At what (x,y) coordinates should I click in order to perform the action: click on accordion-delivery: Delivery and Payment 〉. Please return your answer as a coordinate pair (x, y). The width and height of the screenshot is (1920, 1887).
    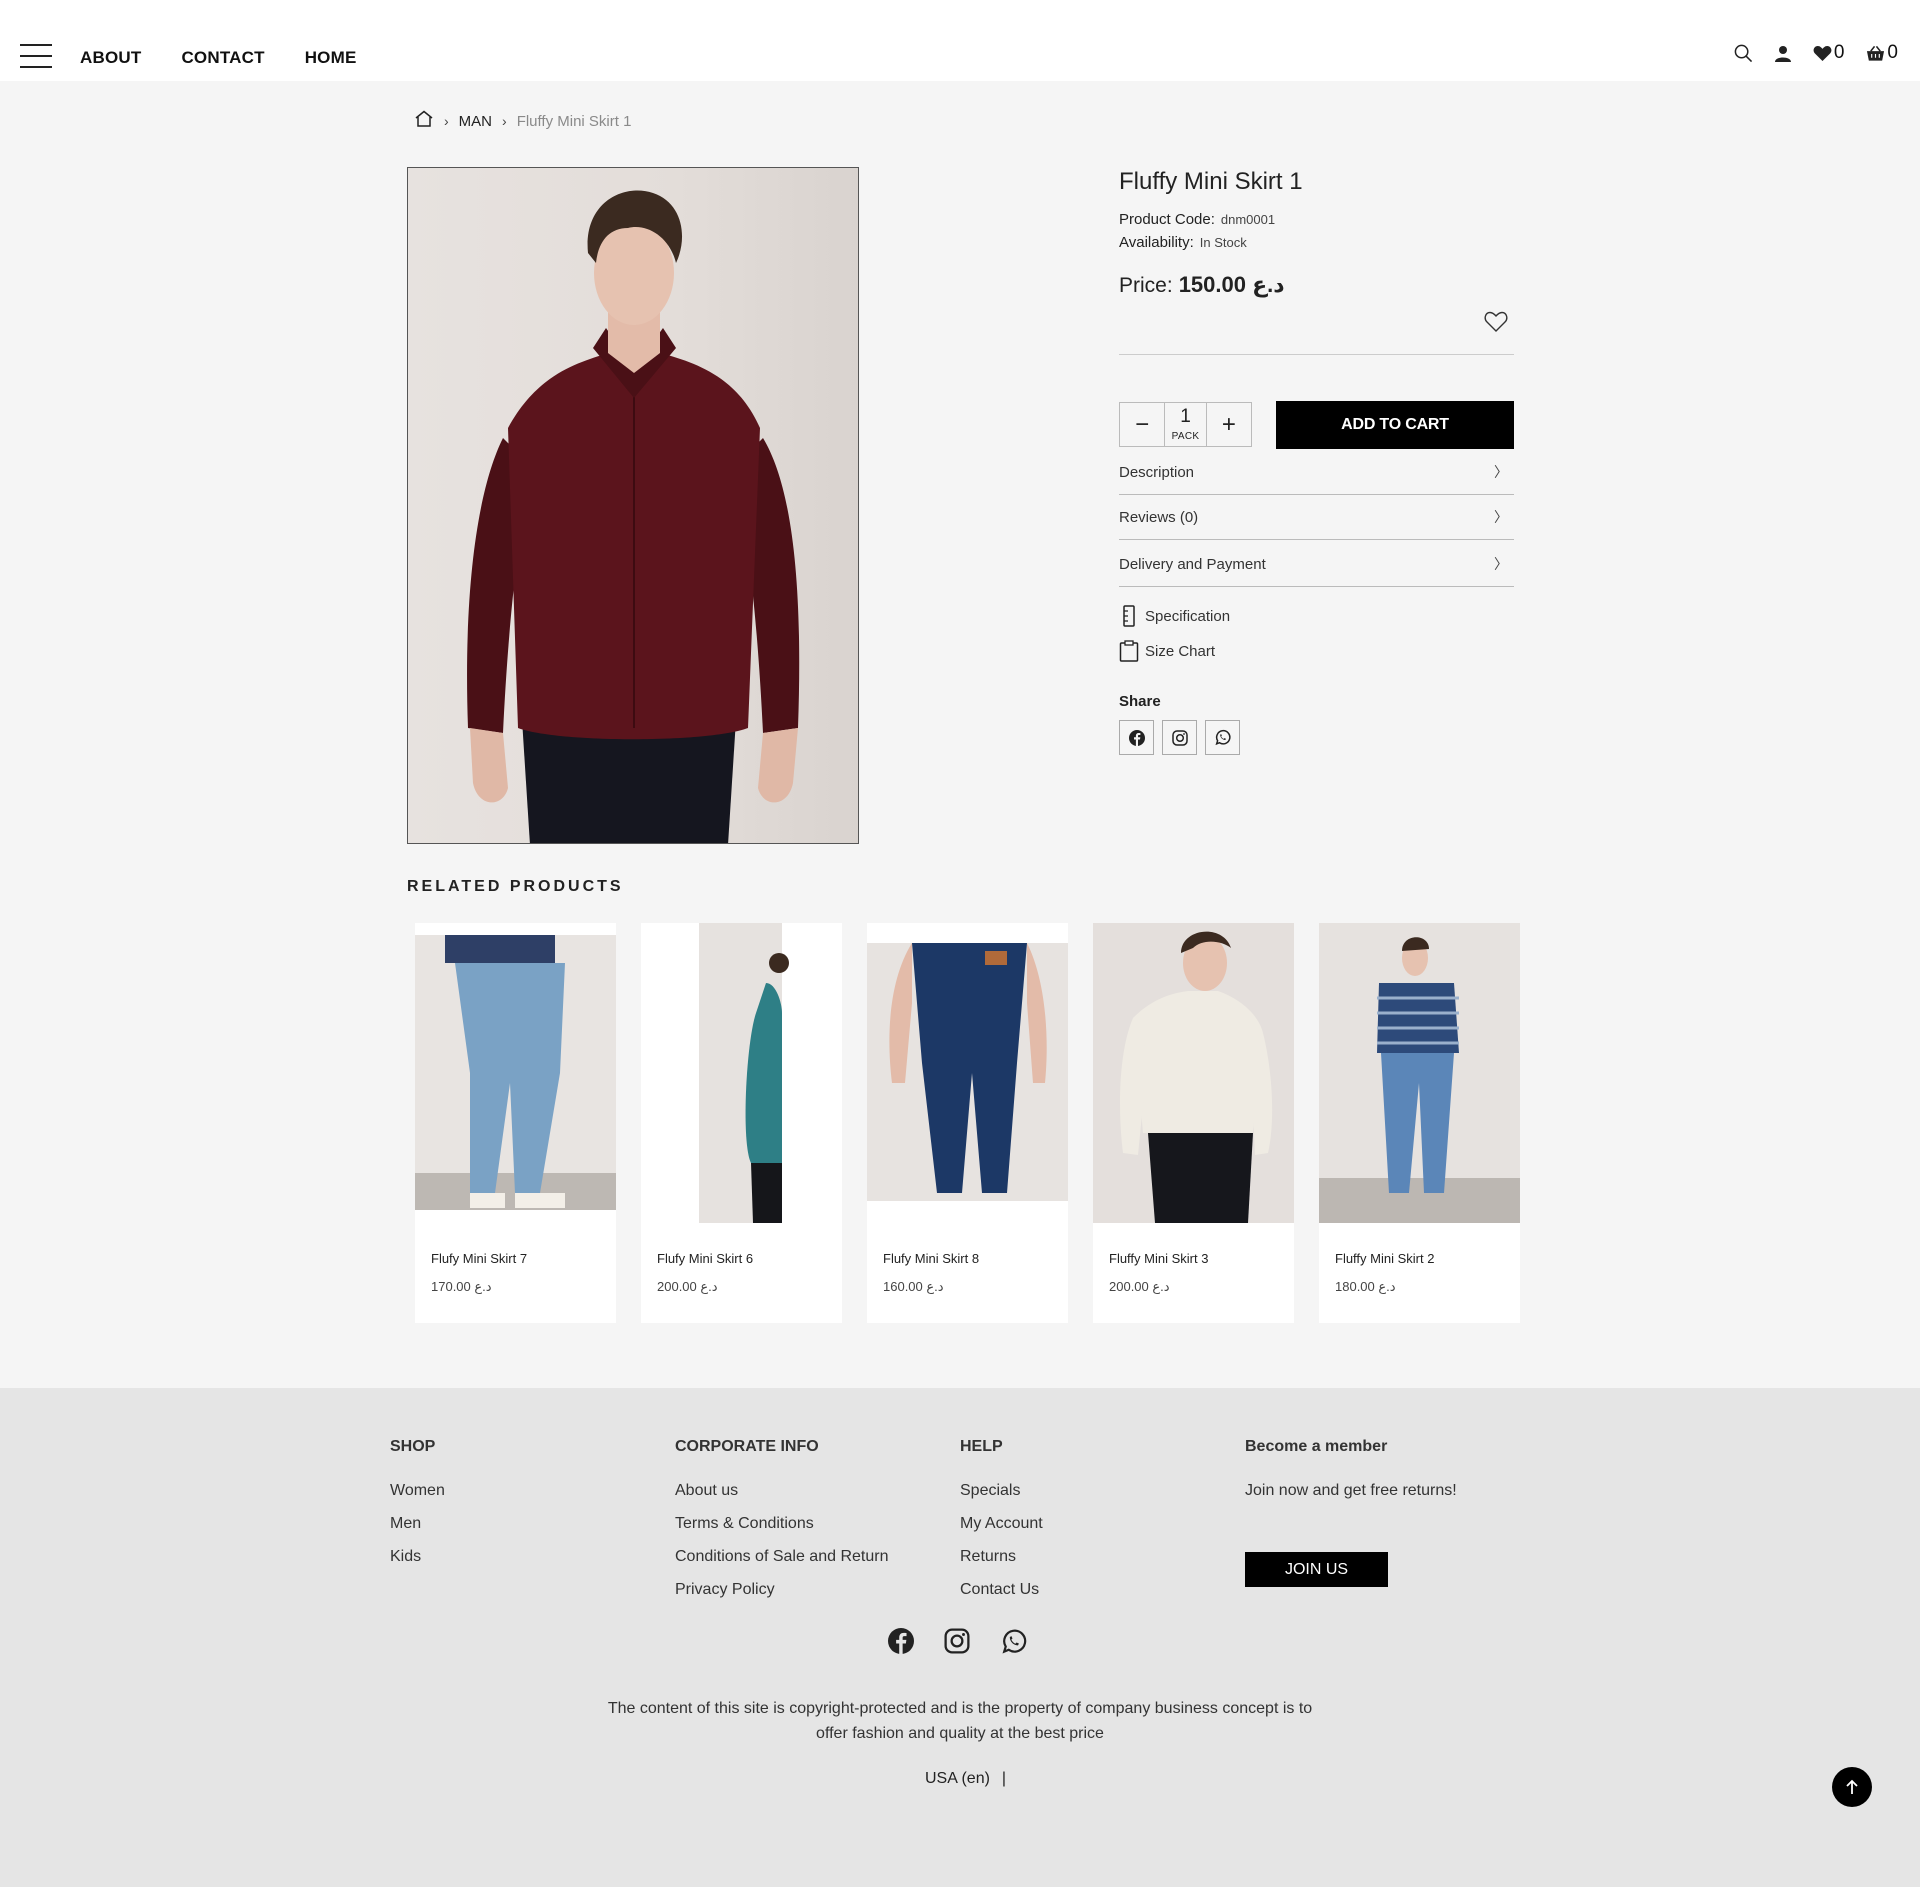
    Looking at the image, I should click on (1316, 564).